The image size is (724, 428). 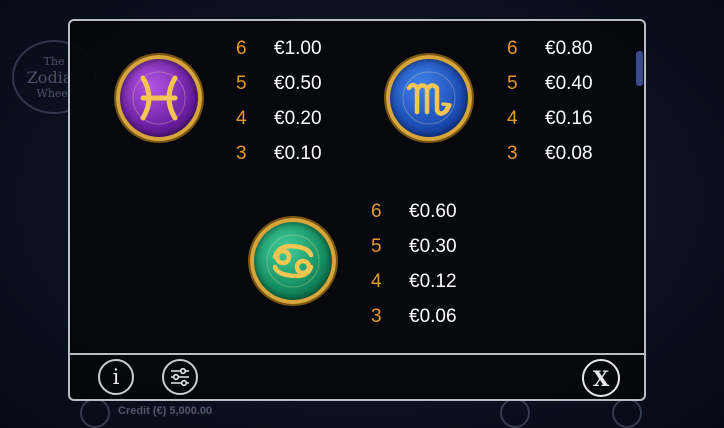 I want to click on info-button: i, so click(x=116, y=377).